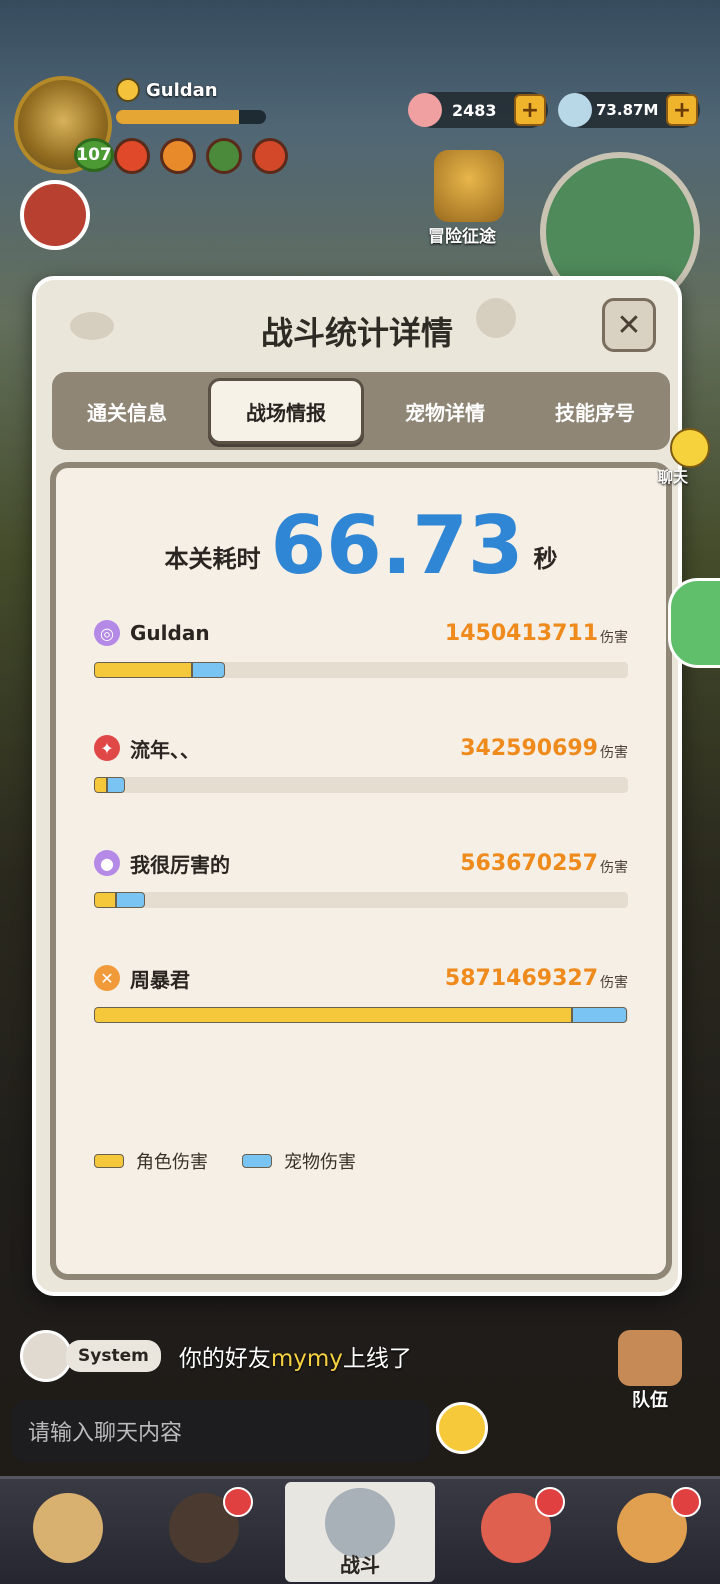 Image resolution: width=720 pixels, height=1584 pixels. Describe the element at coordinates (361, 878) in the screenshot. I see `player-row: ● 我很厉害的 563670257 伤害` at that location.